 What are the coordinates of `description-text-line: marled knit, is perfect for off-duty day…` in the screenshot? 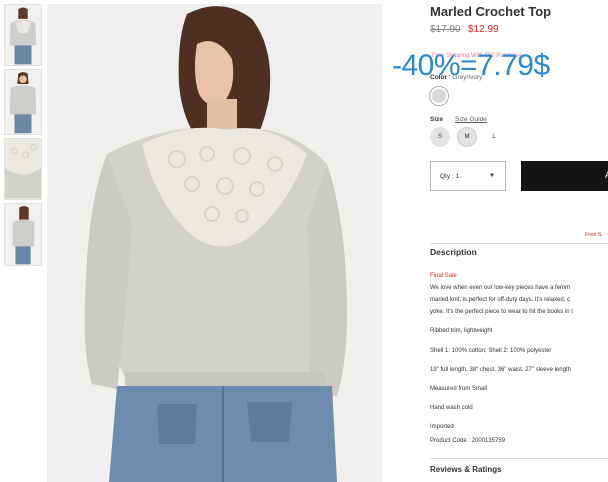 It's located at (500, 300).